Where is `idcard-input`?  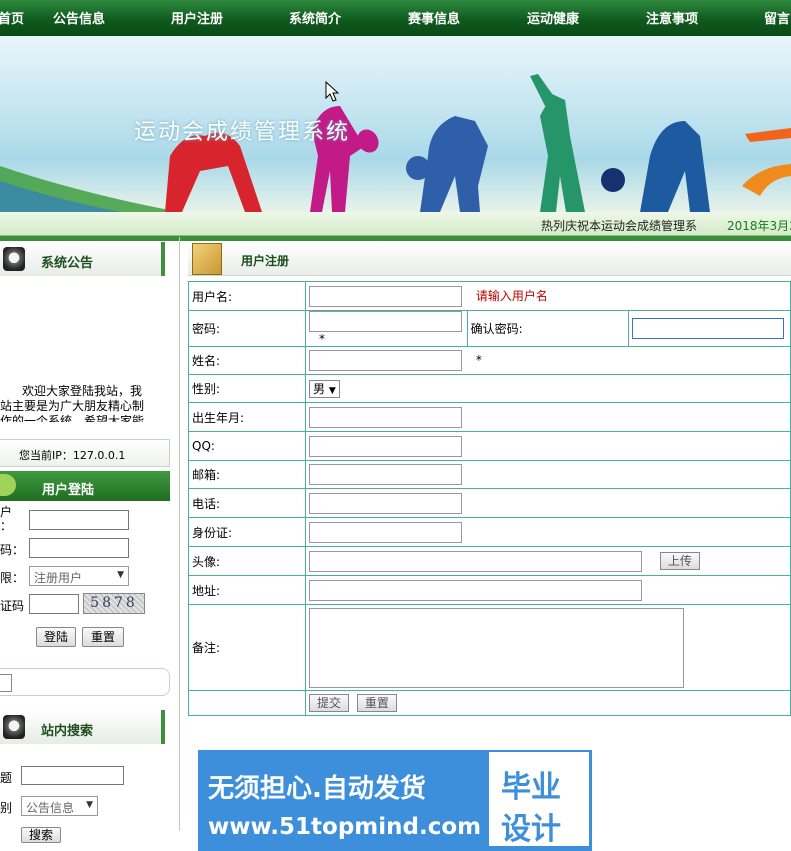 idcard-input is located at coordinates (385, 532).